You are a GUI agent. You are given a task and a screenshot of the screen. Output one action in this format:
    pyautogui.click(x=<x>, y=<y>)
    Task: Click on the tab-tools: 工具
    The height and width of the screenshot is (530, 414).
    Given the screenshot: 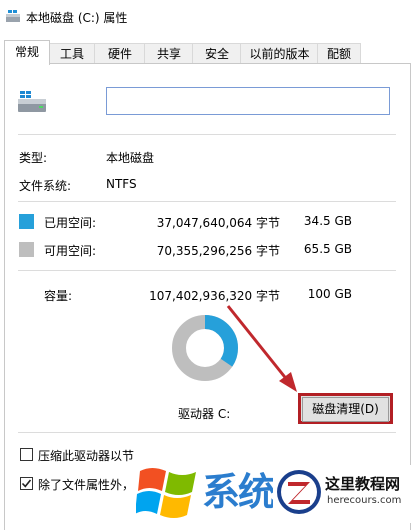 What is the action you would take?
    pyautogui.click(x=72, y=53)
    